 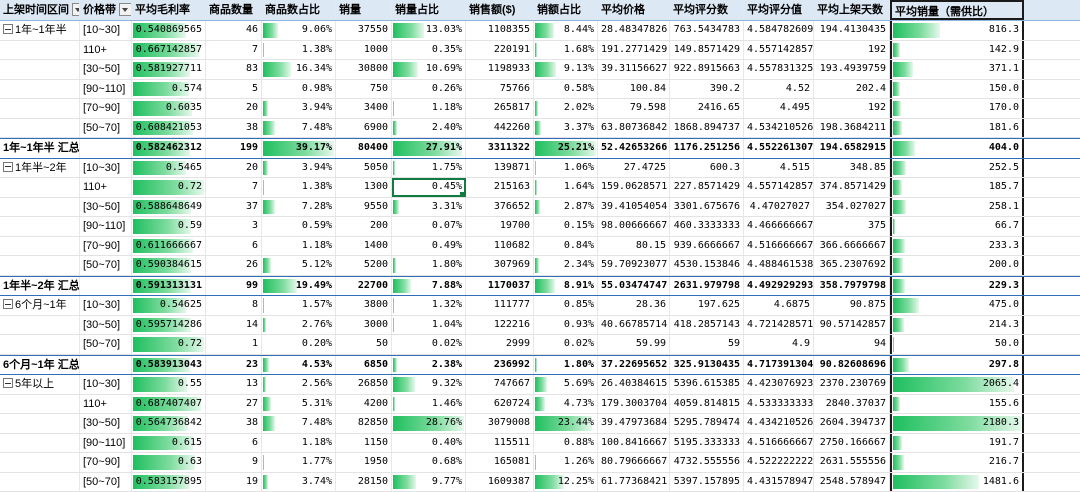 What do you see at coordinates (299, 286) in the screenshot?
I see `cell-countPct: 19.49%` at bounding box center [299, 286].